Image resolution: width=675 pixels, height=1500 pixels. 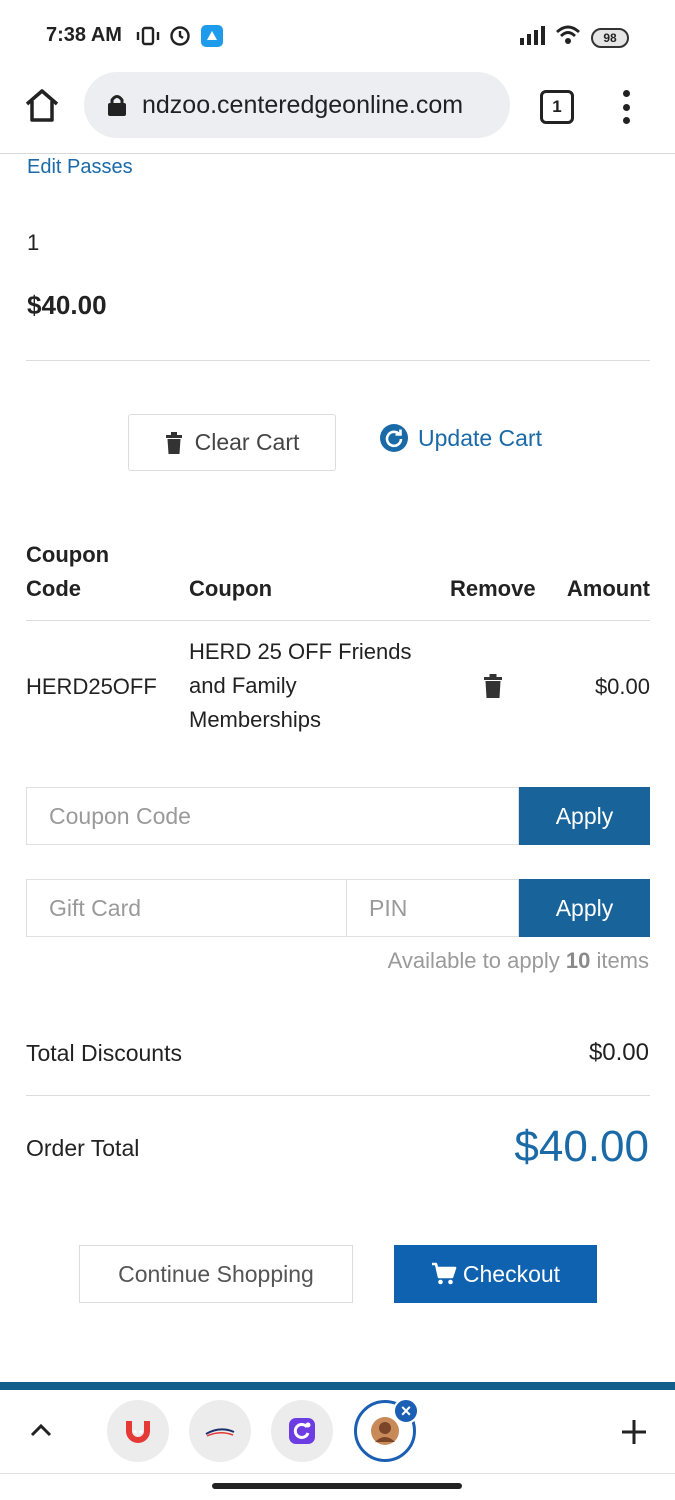 I want to click on status-time: 7:38 AM, so click(x=84, y=35).